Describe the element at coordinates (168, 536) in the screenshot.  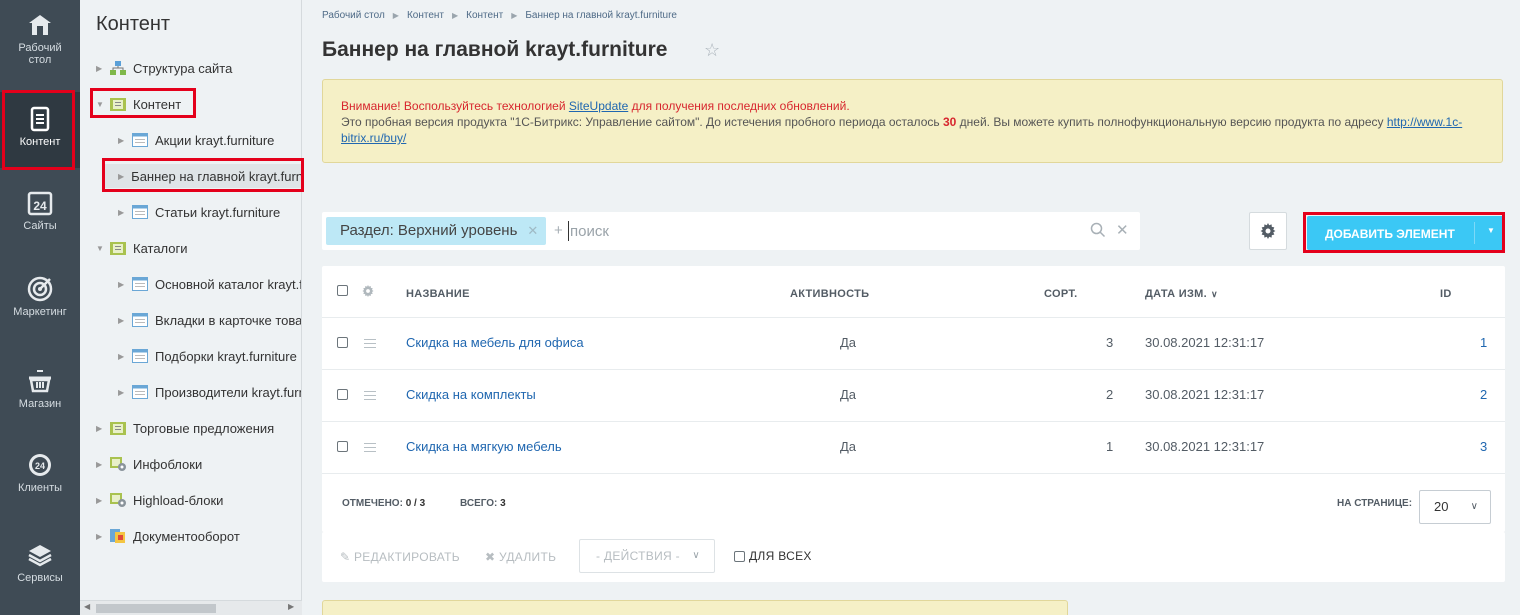
I see `tree-item-workflow: ▶ Документооборот` at that location.